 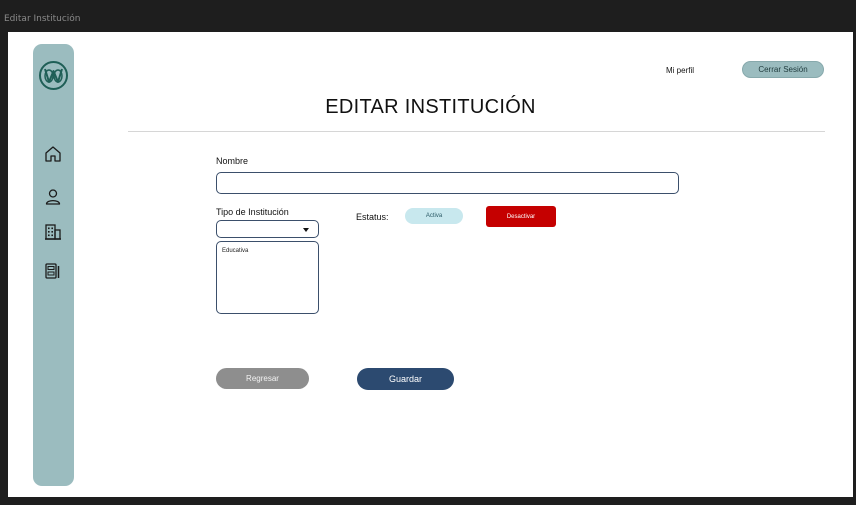 What do you see at coordinates (53, 232) in the screenshot?
I see `building-icon` at bounding box center [53, 232].